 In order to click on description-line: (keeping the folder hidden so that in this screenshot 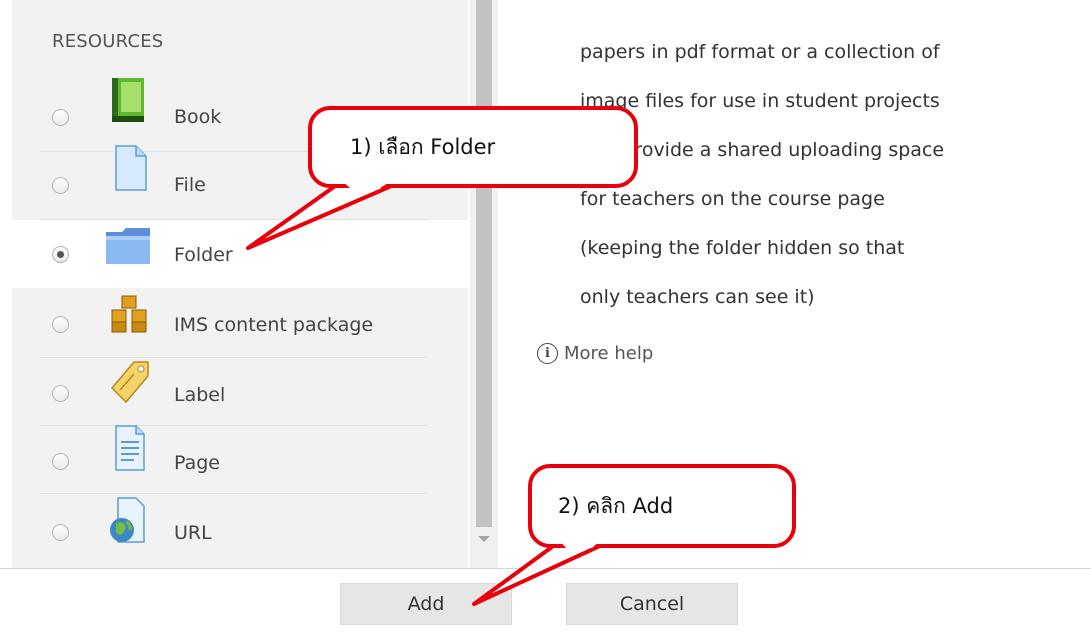, I will do `click(742, 248)`.